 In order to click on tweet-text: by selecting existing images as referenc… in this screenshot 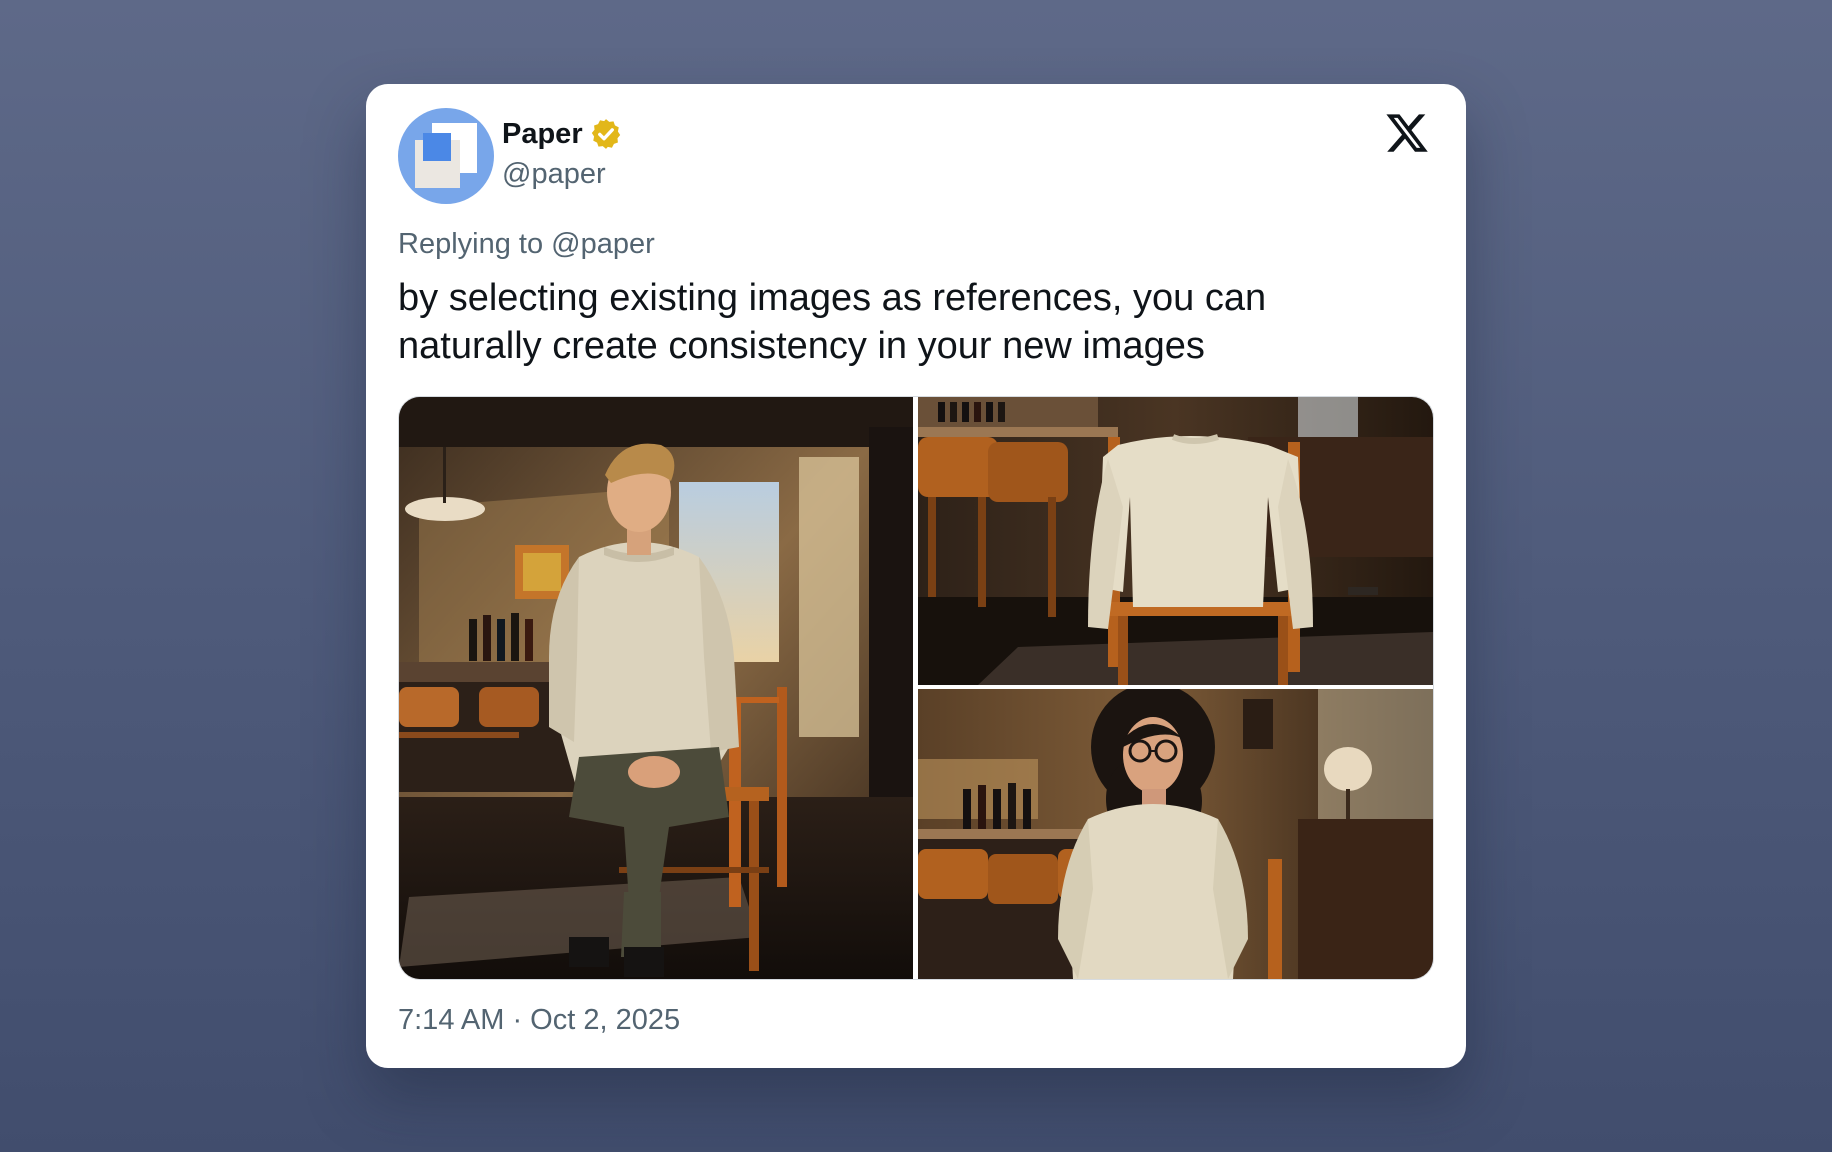, I will do `click(832, 322)`.